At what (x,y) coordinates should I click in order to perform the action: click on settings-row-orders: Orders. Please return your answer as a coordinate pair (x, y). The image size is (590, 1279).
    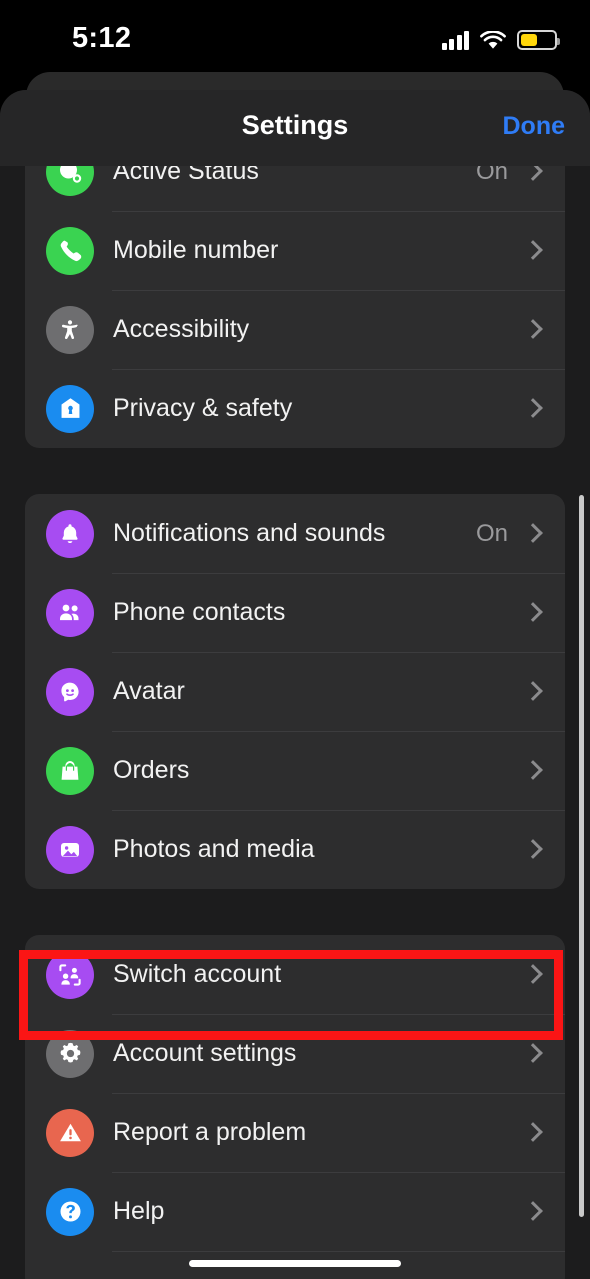
    Looking at the image, I should click on (295, 770).